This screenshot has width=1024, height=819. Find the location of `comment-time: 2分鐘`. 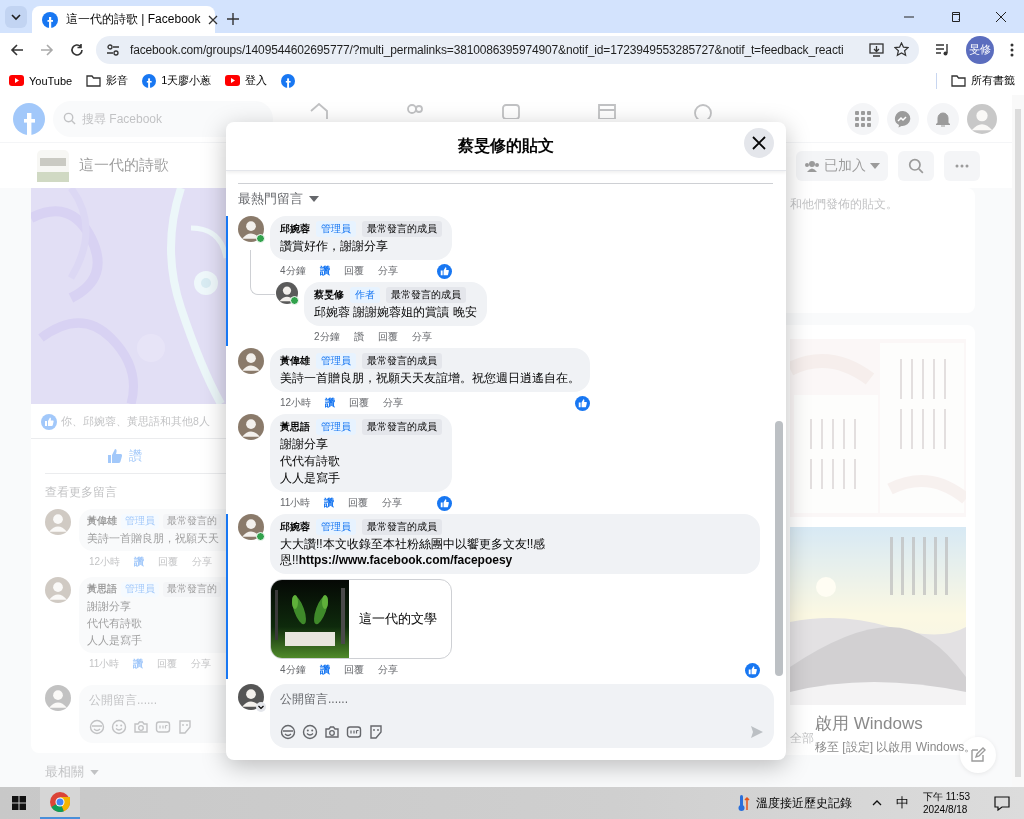

comment-time: 2分鐘 is located at coordinates (327, 337).